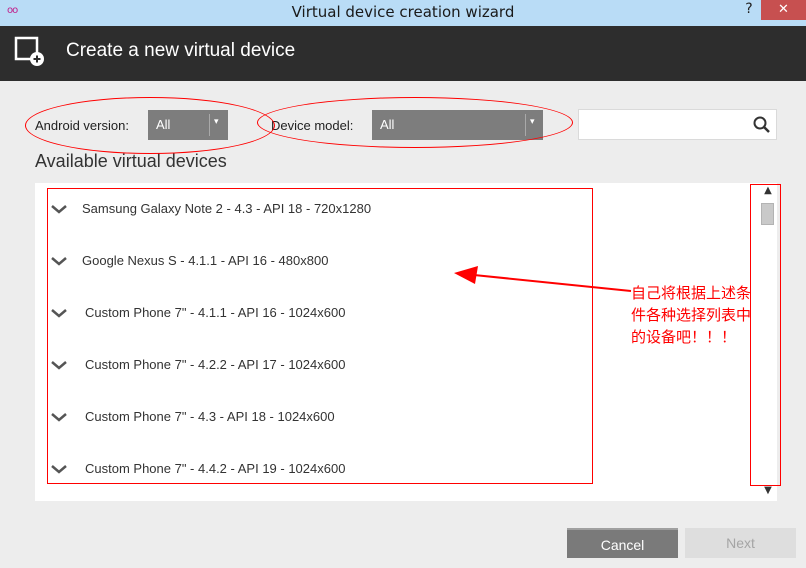 This screenshot has height=568, width=806. I want to click on device-list-scrollbar: ▲ ▼, so click(768, 342).